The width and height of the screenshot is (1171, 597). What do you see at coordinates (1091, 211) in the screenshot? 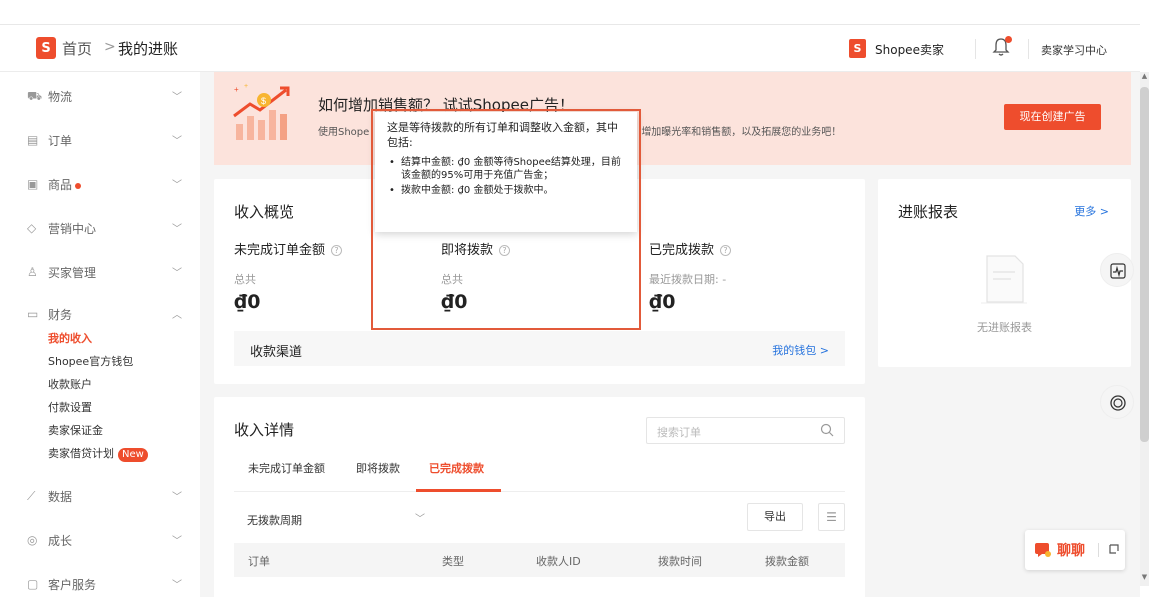
I see `report-more-link: 更多 >` at bounding box center [1091, 211].